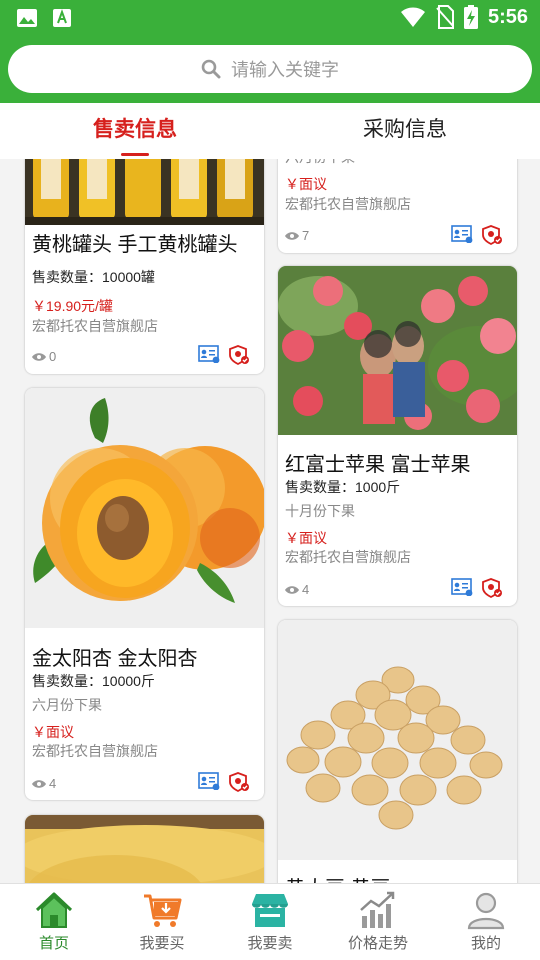 The width and height of the screenshot is (540, 960). I want to click on search-bar: 请输入关键字, so click(270, 69).